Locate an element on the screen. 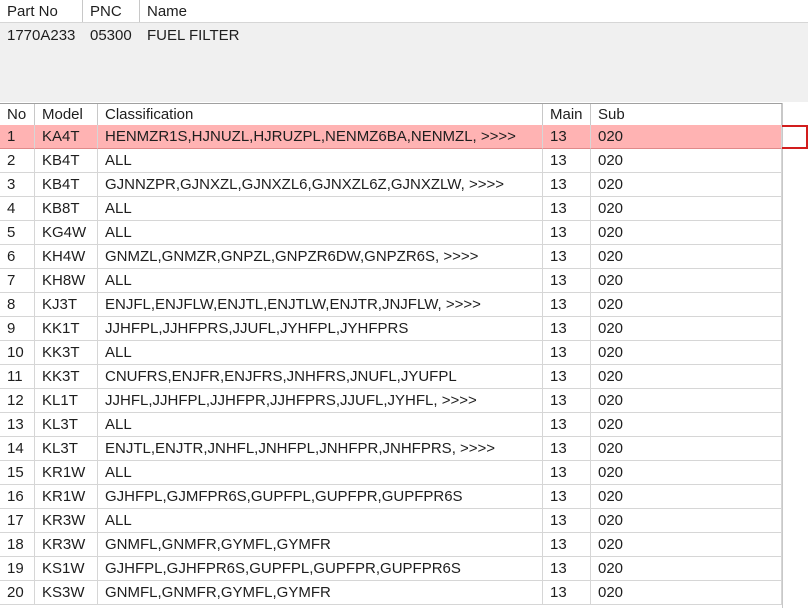  header-classification: Classification is located at coordinates (320, 115).